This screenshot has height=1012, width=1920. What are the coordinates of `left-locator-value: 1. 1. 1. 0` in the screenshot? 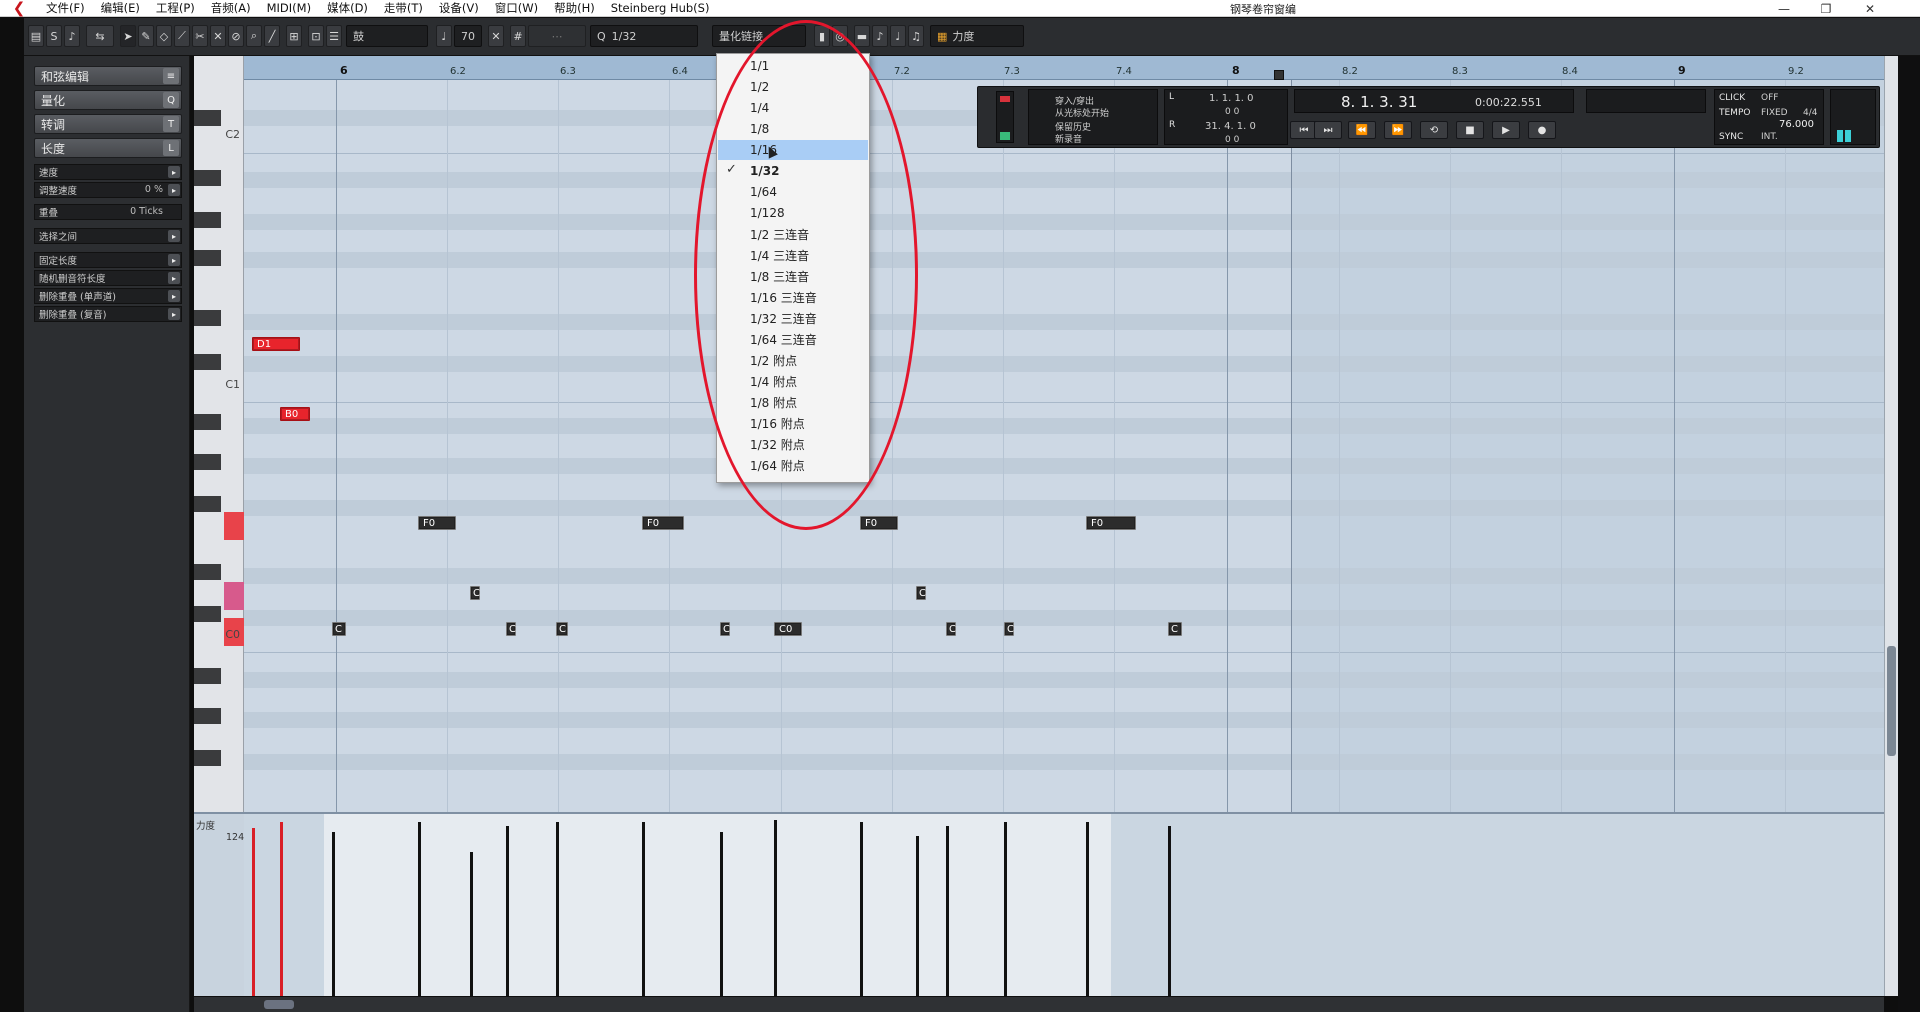 It's located at (1231, 98).